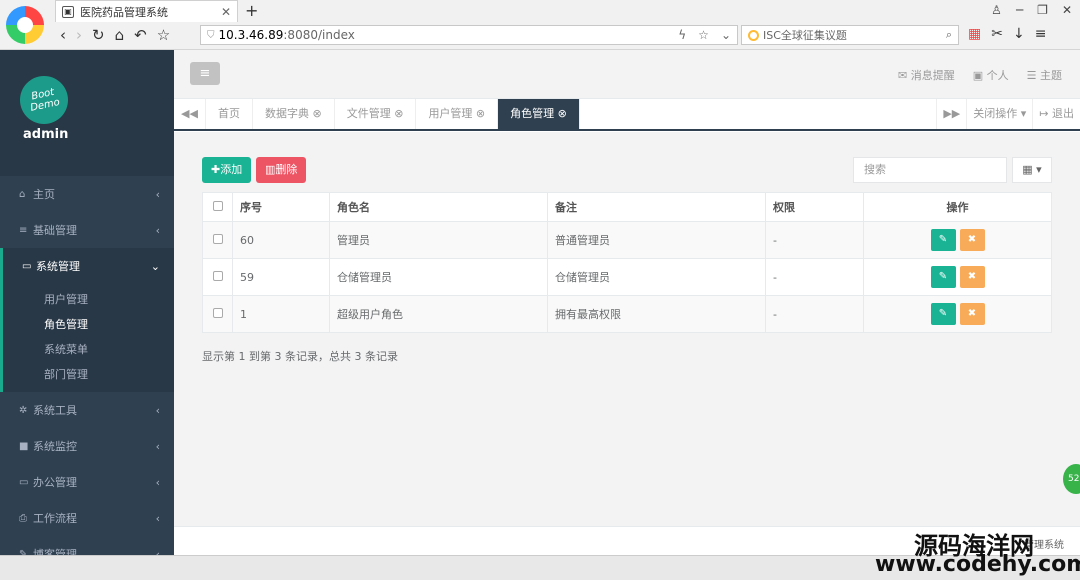 This screenshot has height=580, width=1080. What do you see at coordinates (656, 277) in the screenshot?
I see `cell-remark: 仓储管理员` at bounding box center [656, 277].